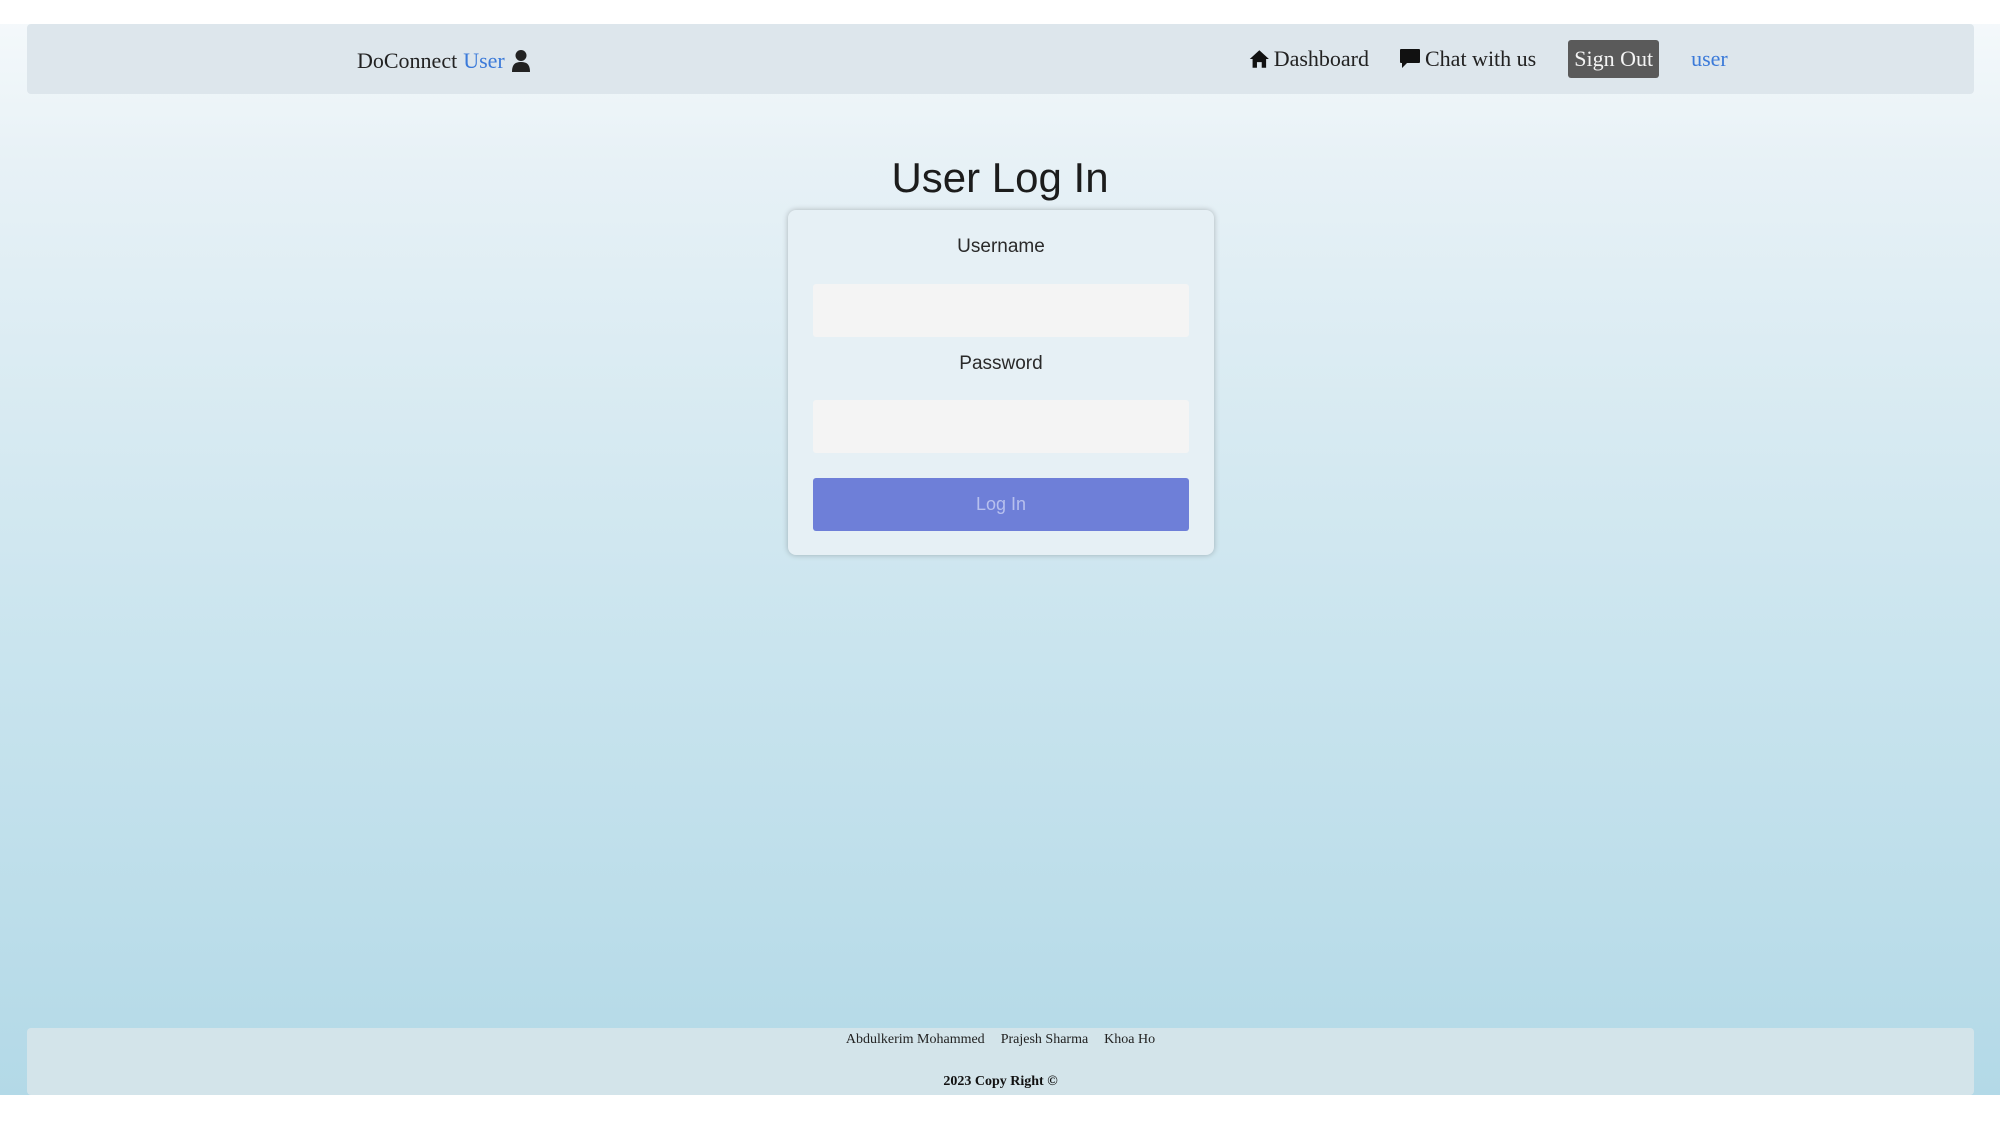 Image resolution: width=2000 pixels, height=1125 pixels. Describe the element at coordinates (1259, 59) in the screenshot. I see `home-icon` at that location.